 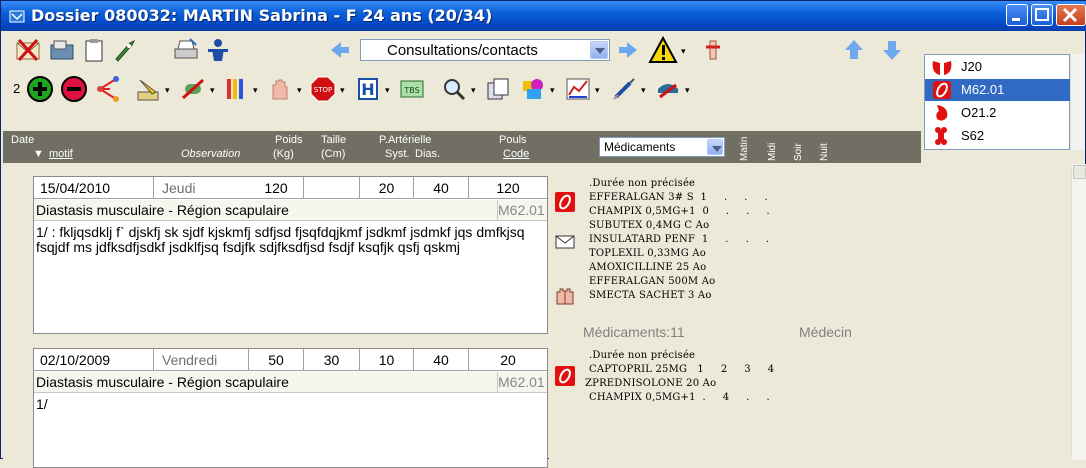 What do you see at coordinates (663, 50) in the screenshot?
I see `alert-button` at bounding box center [663, 50].